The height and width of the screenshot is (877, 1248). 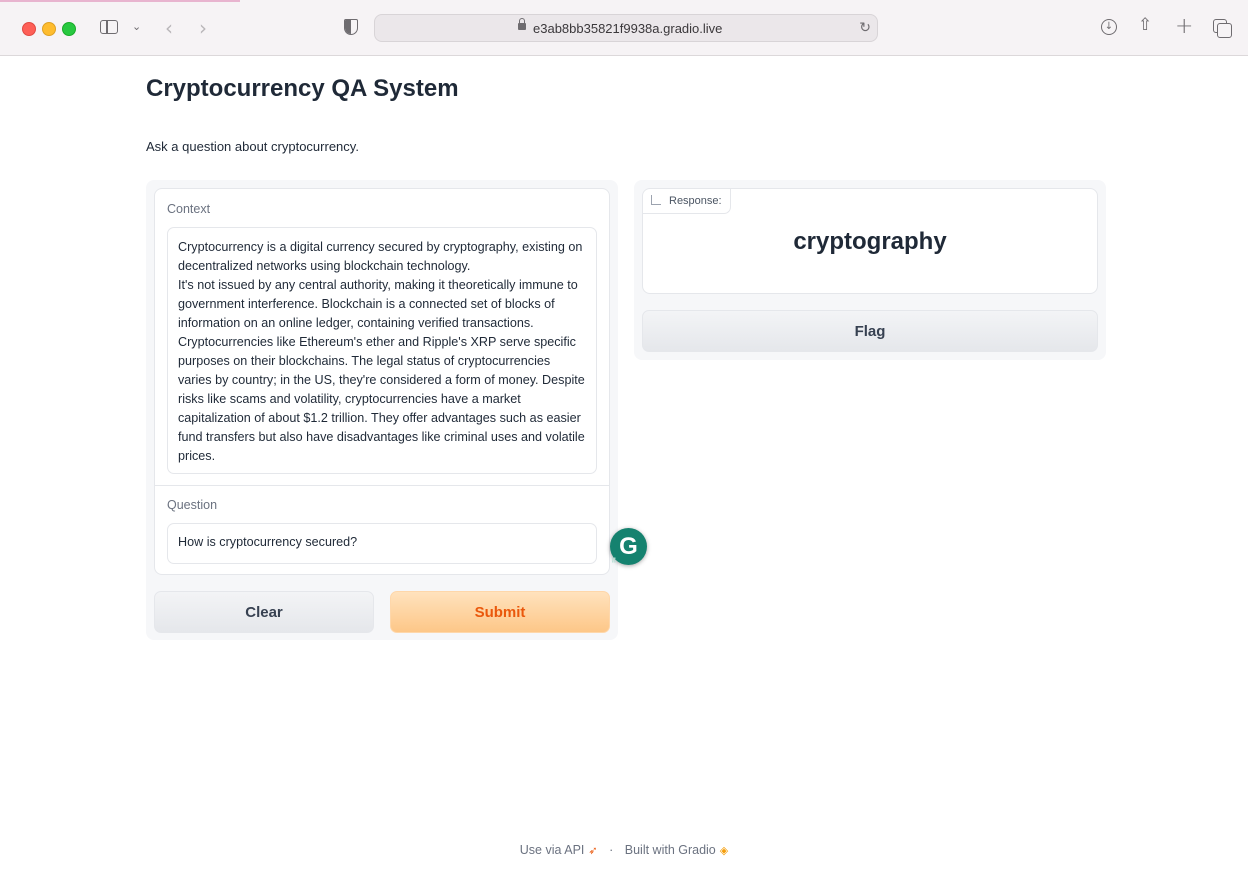 What do you see at coordinates (1184, 26) in the screenshot?
I see `new-tab-icon: +` at bounding box center [1184, 26].